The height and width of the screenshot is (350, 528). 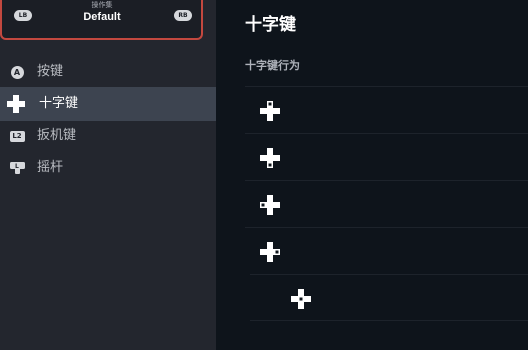 I want to click on row-divider, so click(x=389, y=320).